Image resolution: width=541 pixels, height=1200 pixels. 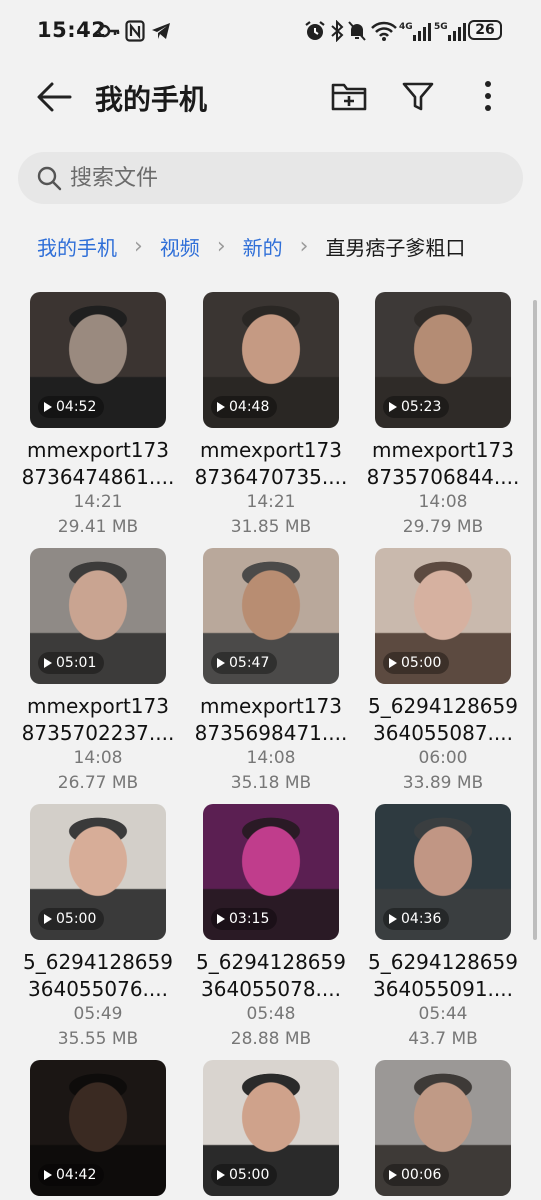 I want to click on signal-5g-icon: 5G, so click(x=450, y=31).